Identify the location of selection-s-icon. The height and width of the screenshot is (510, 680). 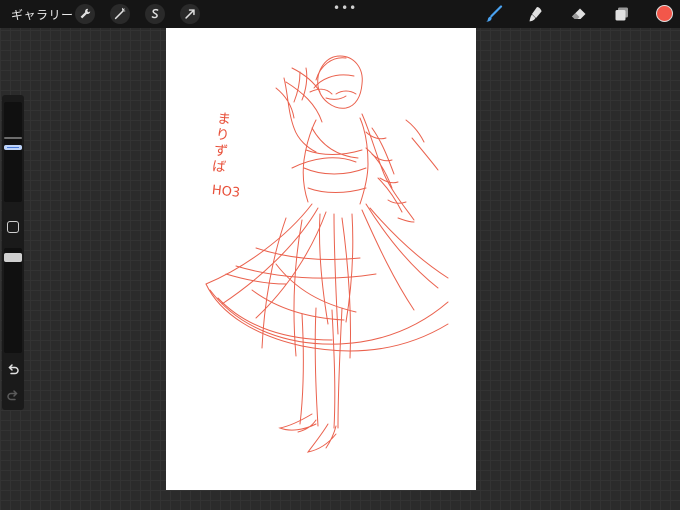
(155, 13).